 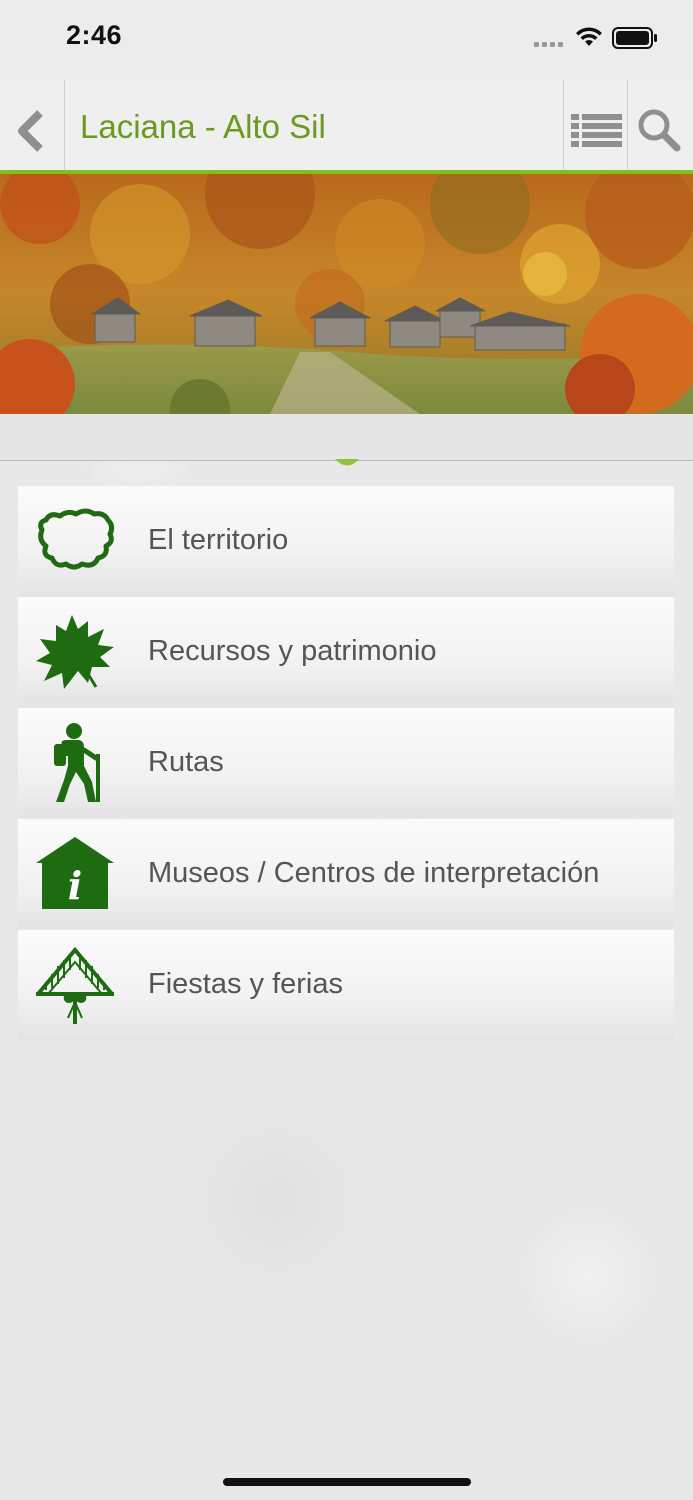 I want to click on menu-item-label: Museos / Centros de interpretación, so click(x=374, y=873).